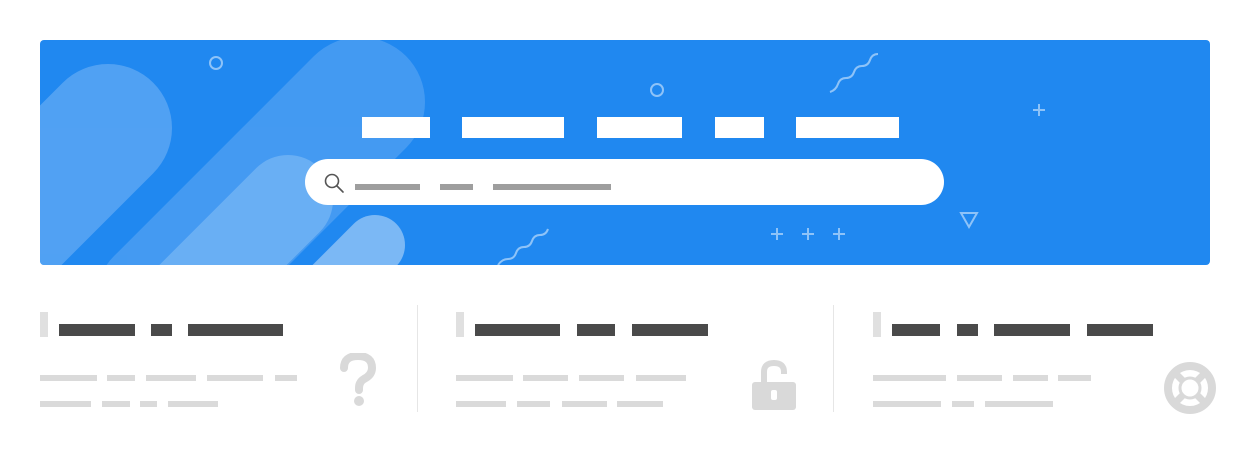 The height and width of the screenshot is (453, 1250). I want to click on unlock-icon, so click(774, 385).